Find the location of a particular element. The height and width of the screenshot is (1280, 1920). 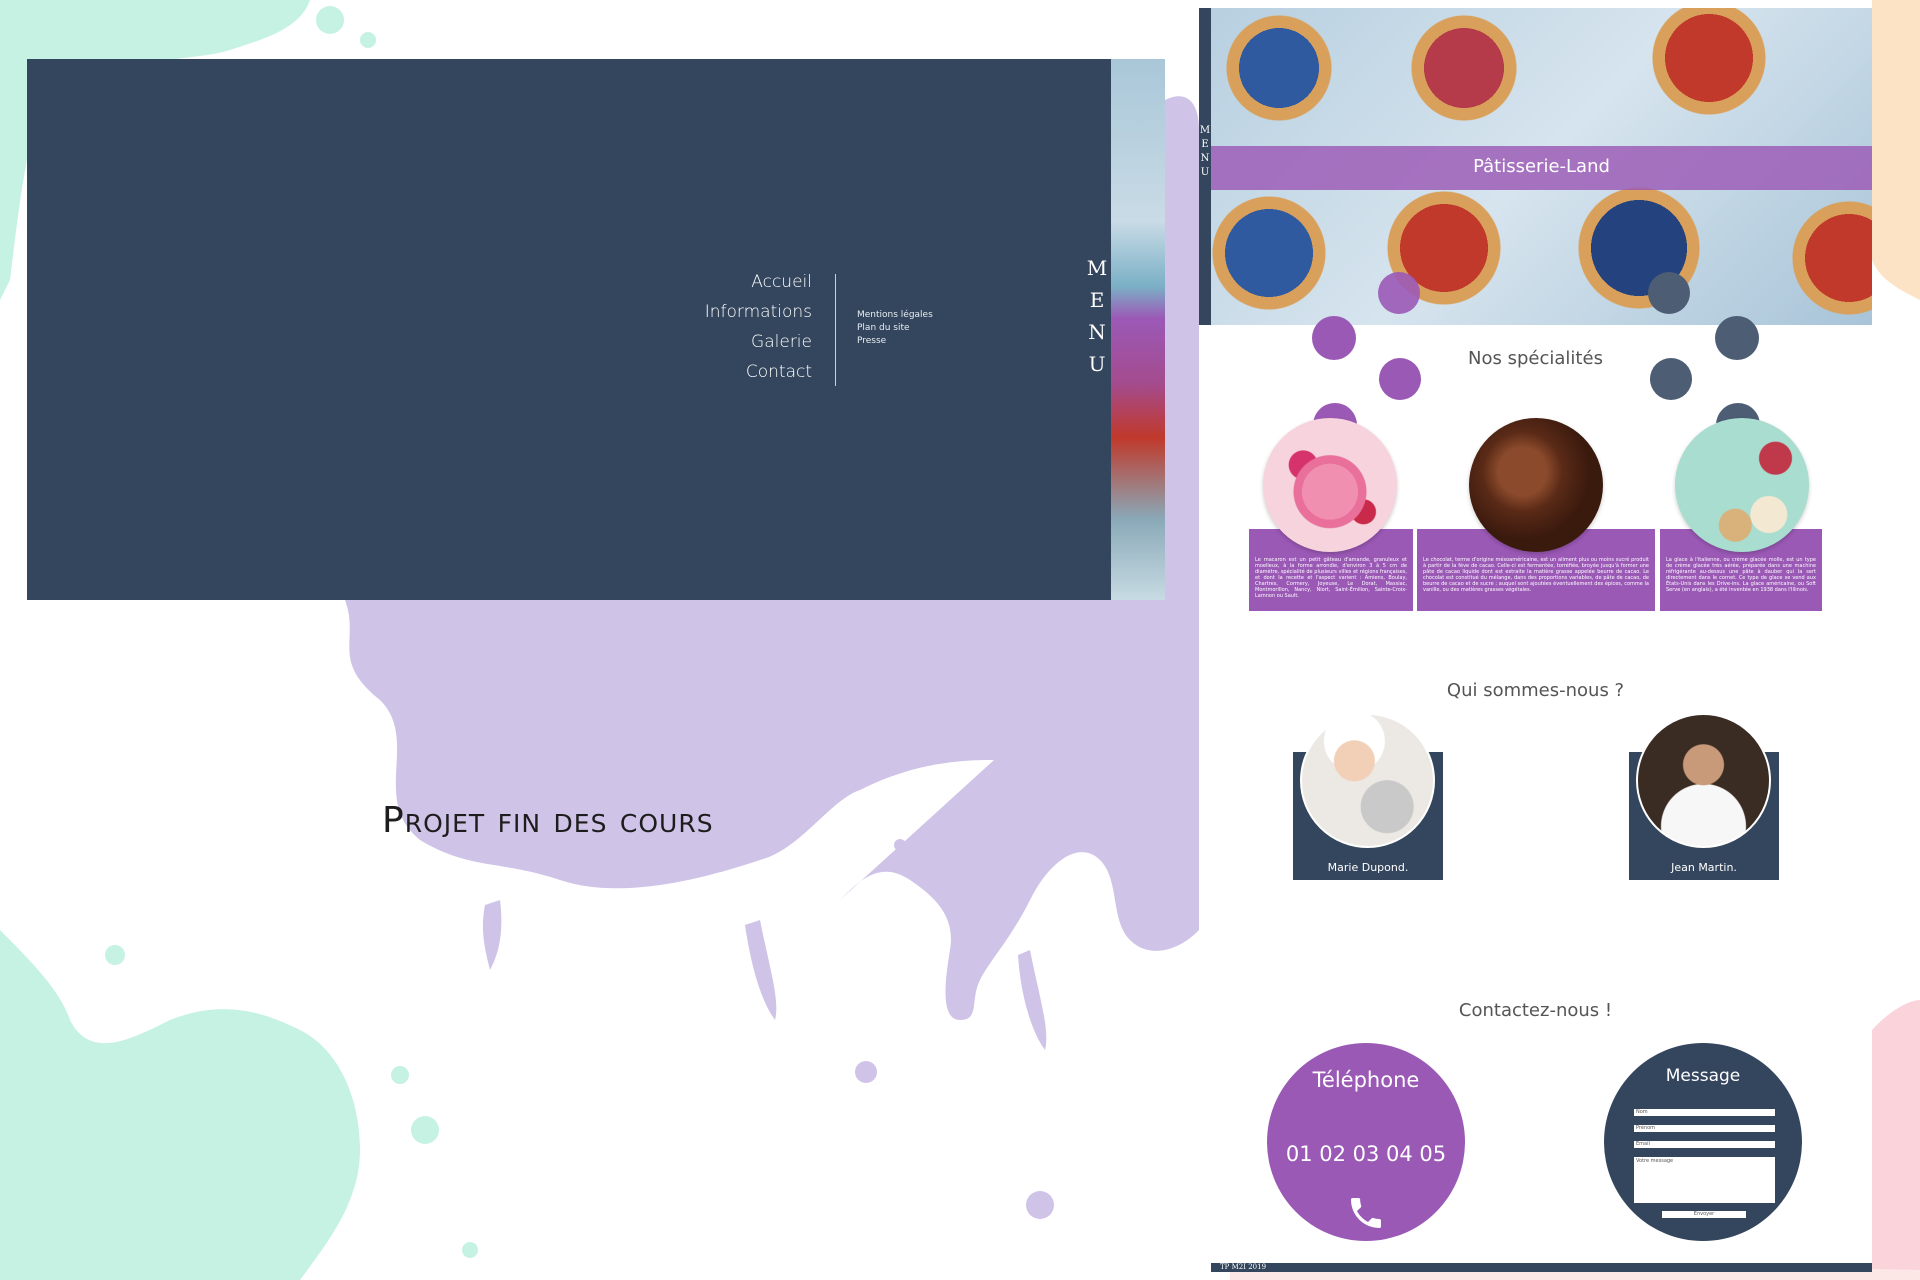

phone-number: 01 02 03 04 05 is located at coordinates (1366, 1154).